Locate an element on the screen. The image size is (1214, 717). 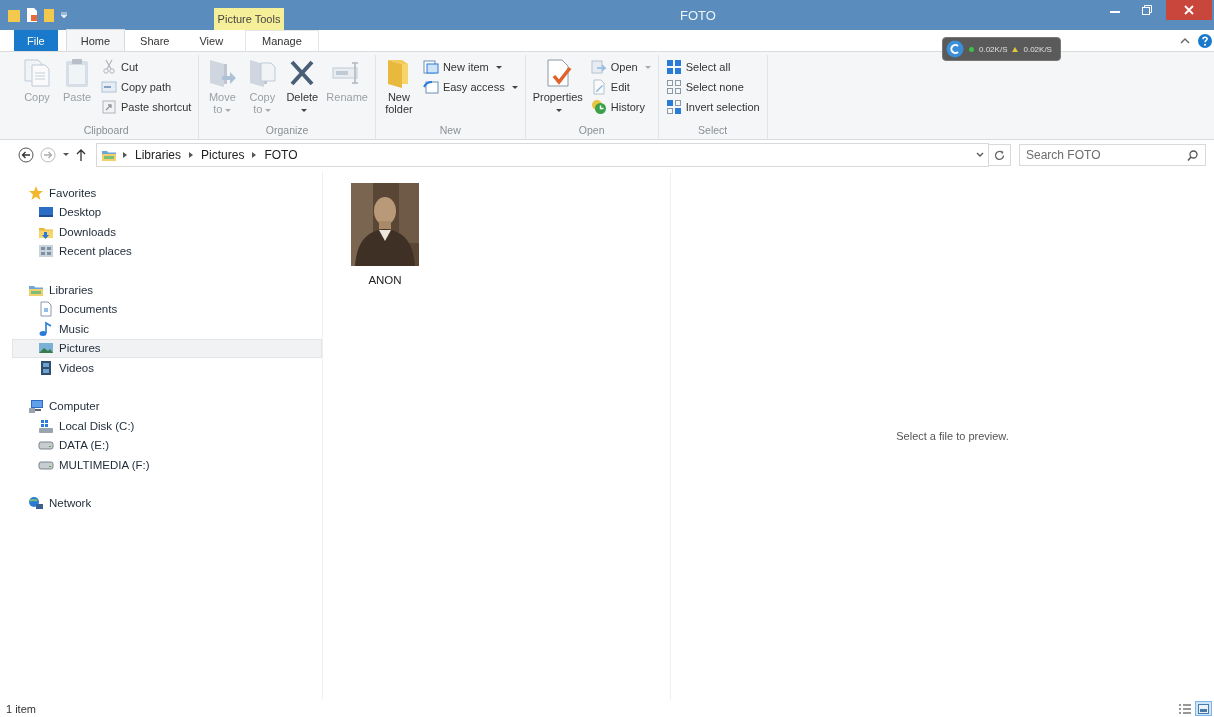
details-view-icon is located at coordinates (1184, 708).